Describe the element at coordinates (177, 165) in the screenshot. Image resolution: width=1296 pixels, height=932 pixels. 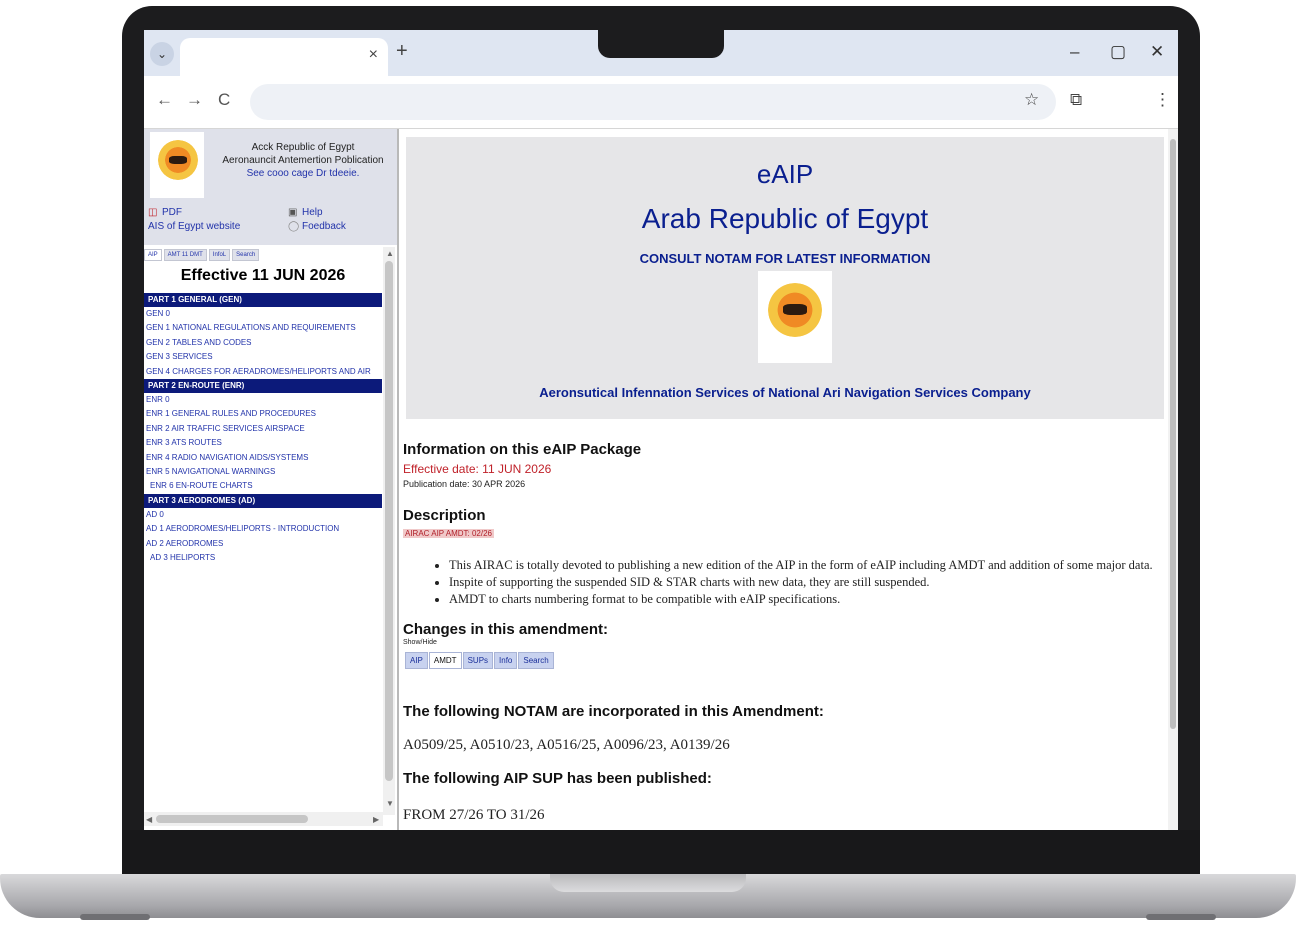
I see `egypt-ais-logo` at that location.